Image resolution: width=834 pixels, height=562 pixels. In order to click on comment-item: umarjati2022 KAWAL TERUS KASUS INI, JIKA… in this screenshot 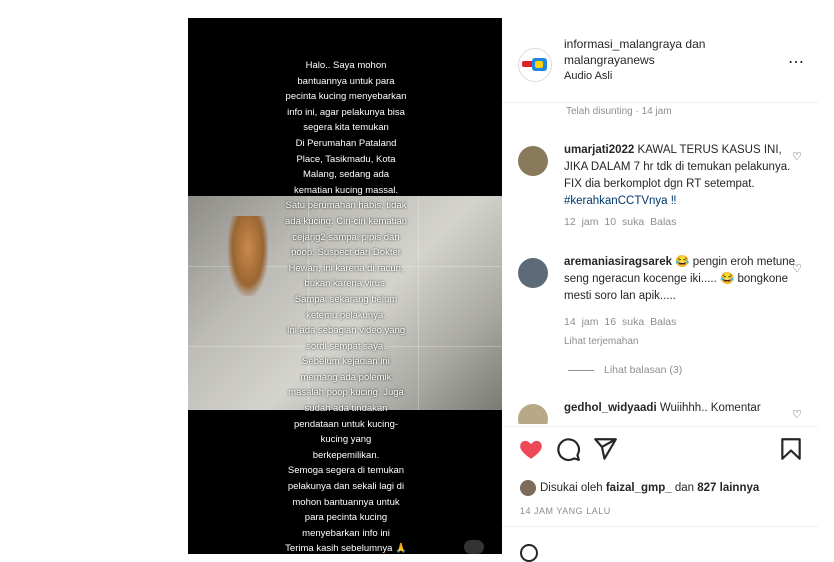, I will do `click(660, 187)`.